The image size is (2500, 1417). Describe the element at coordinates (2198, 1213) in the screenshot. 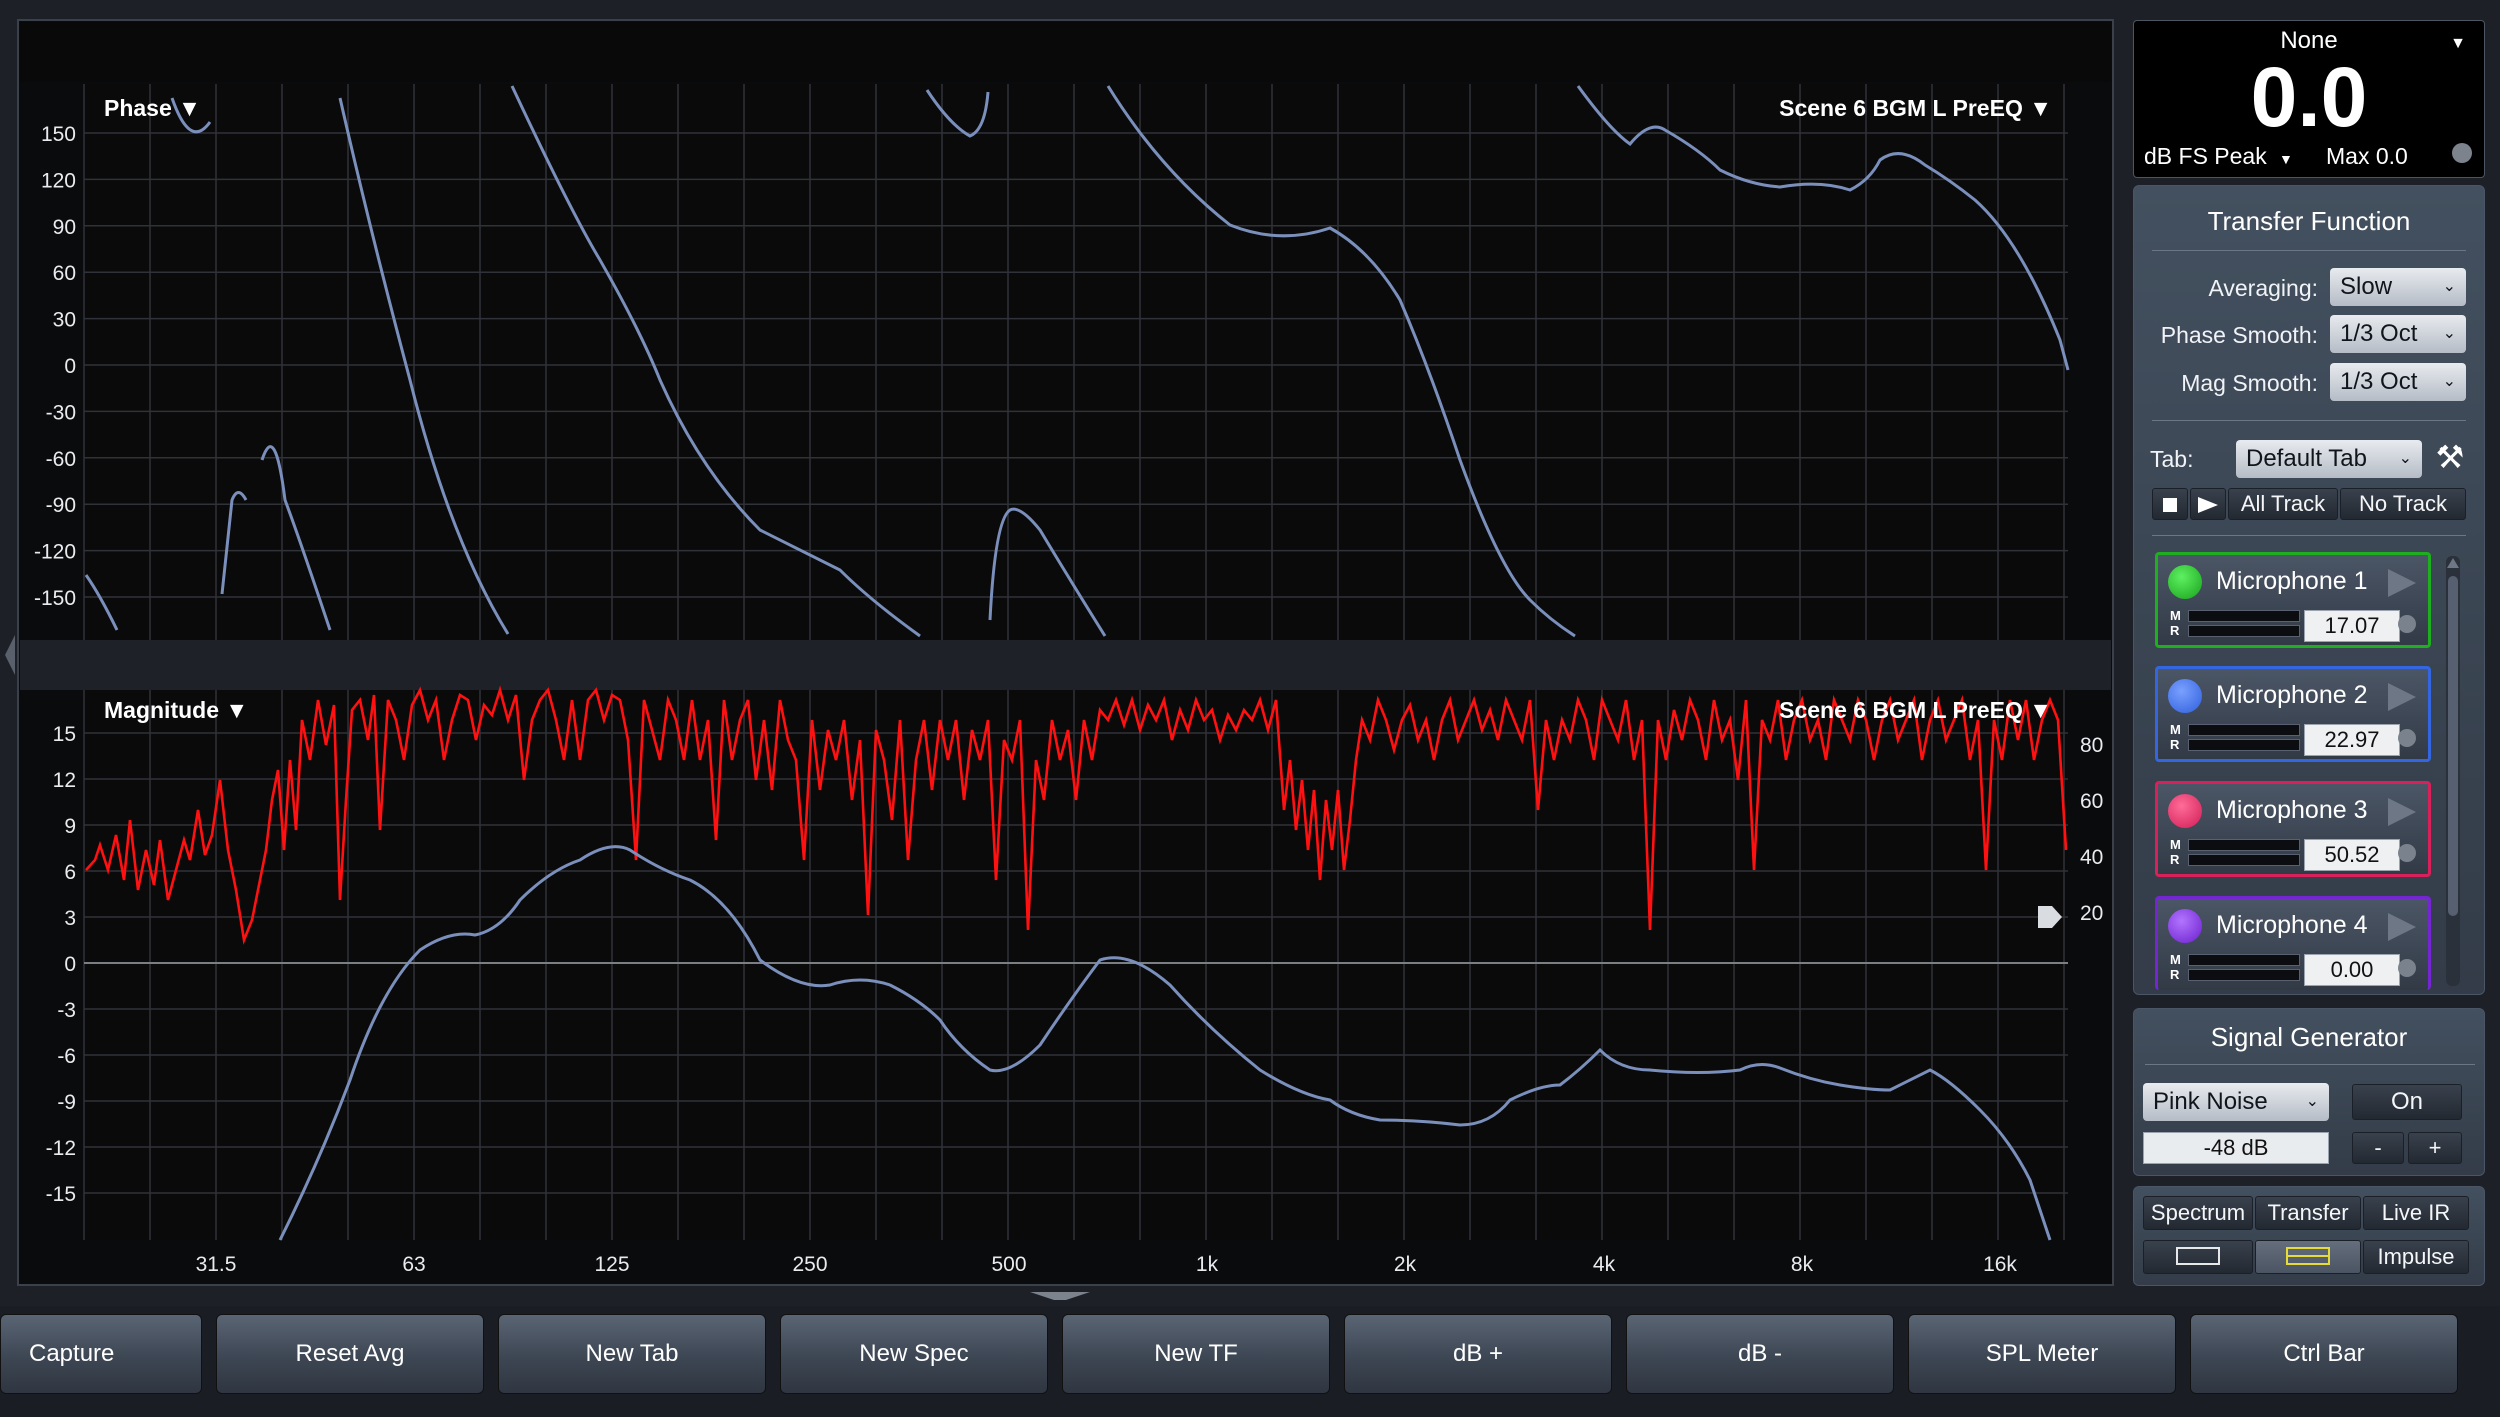

I see `spectrum-view-button: Spectrum` at that location.